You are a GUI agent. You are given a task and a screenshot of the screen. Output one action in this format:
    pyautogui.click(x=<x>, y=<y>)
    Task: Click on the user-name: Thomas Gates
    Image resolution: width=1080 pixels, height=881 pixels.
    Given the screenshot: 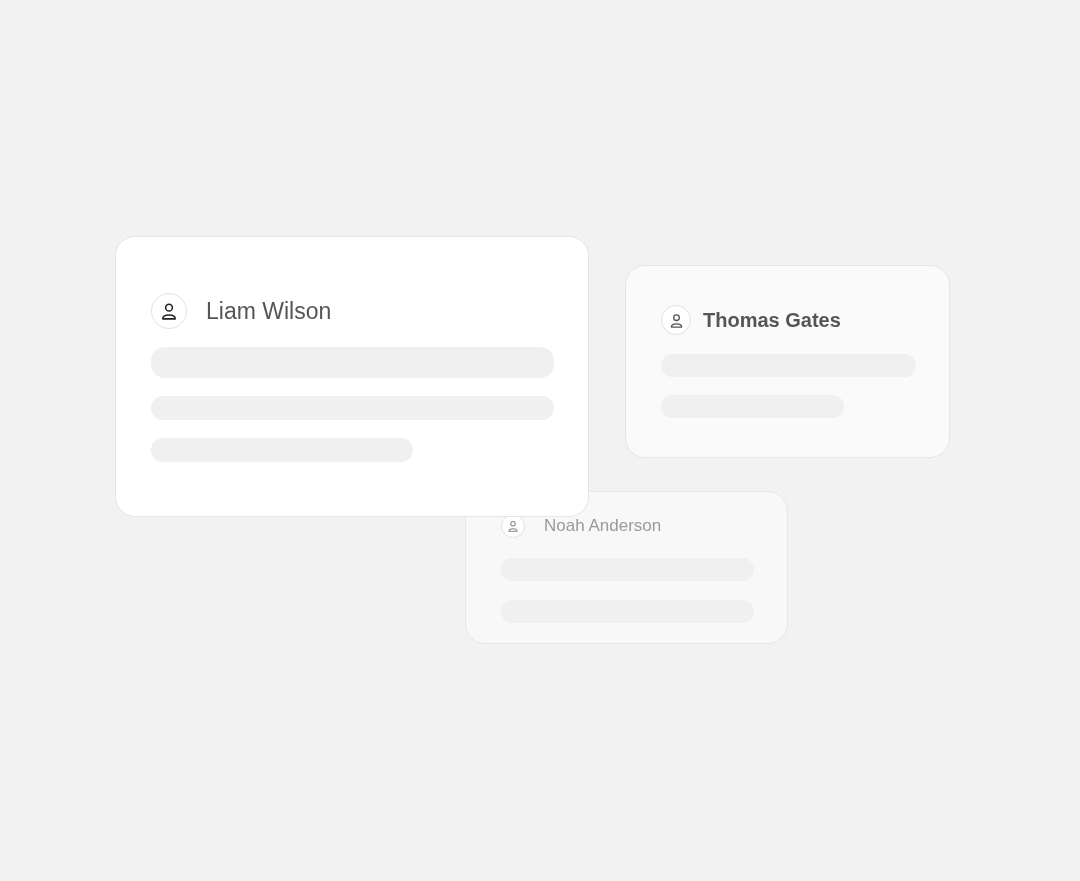 What is the action you would take?
    pyautogui.click(x=772, y=320)
    